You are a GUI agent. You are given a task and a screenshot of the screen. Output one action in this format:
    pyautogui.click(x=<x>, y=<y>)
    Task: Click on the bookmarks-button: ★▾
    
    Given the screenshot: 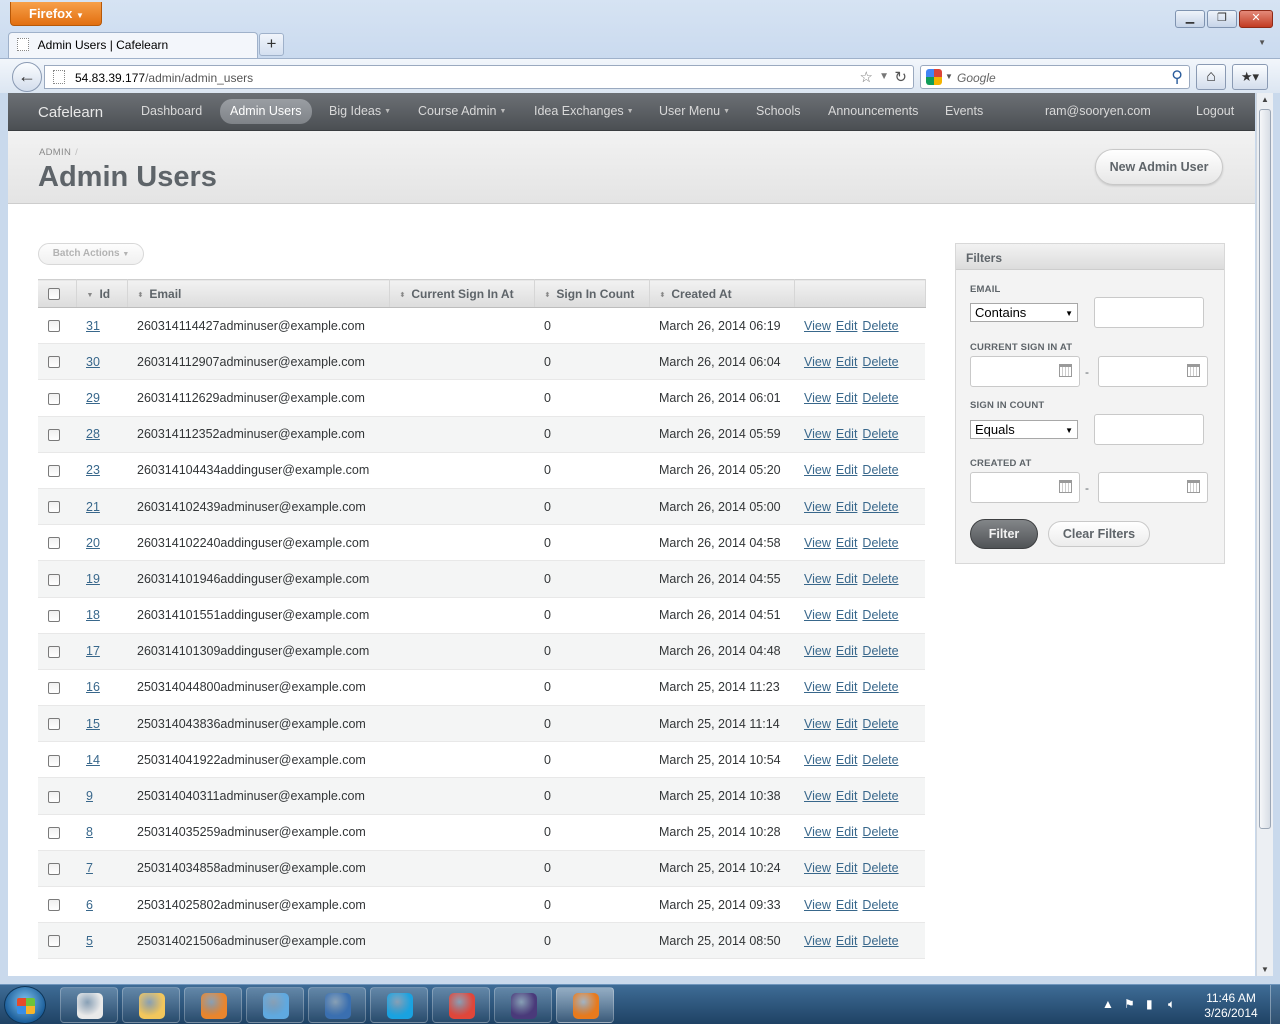 What is the action you would take?
    pyautogui.click(x=1250, y=77)
    